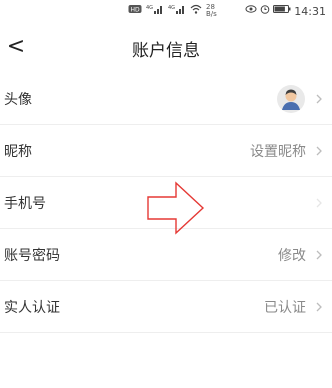 The image size is (332, 388). What do you see at coordinates (166, 307) in the screenshot?
I see `row-verification: 实人认证 已认证` at bounding box center [166, 307].